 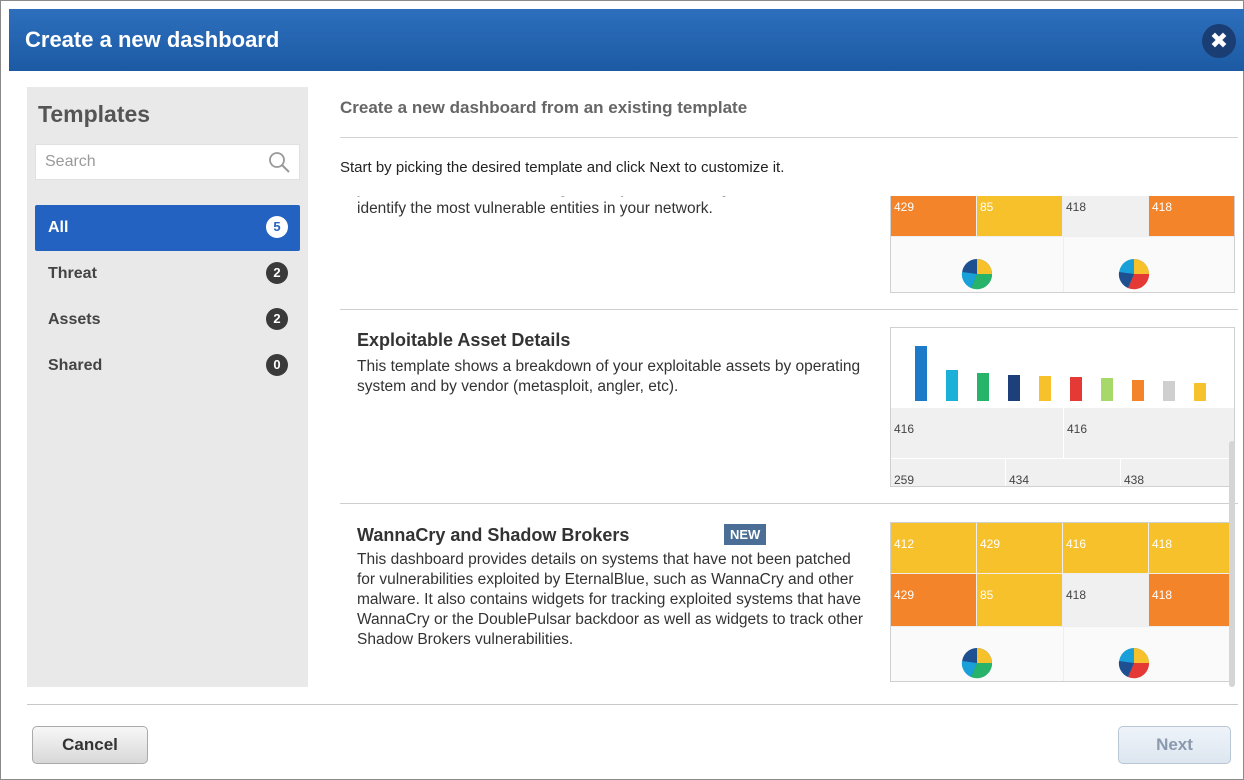 What do you see at coordinates (948, 472) in the screenshot?
I see `thumb-tile: 259` at bounding box center [948, 472].